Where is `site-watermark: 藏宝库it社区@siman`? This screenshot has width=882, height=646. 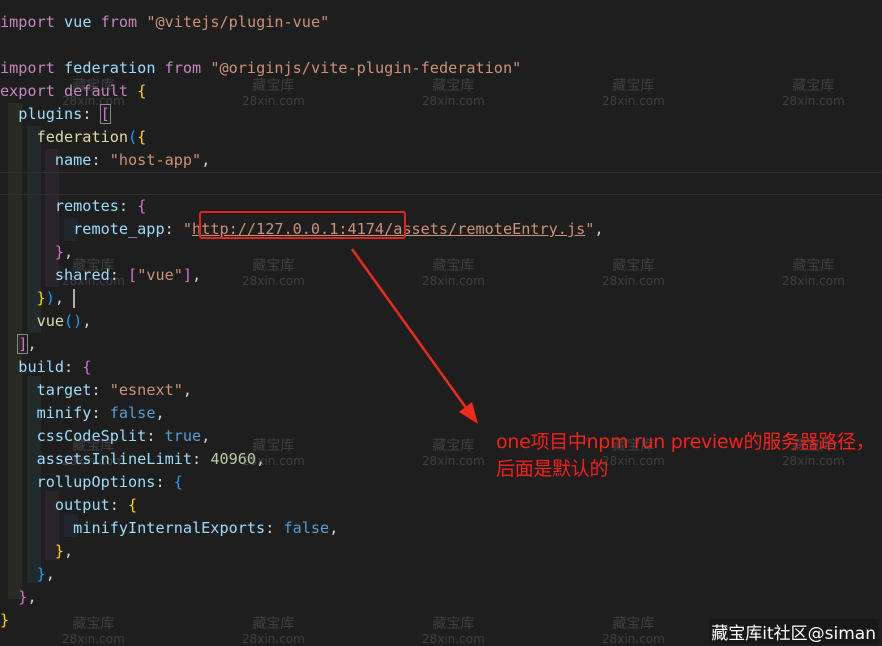 site-watermark: 藏宝库it社区@siman is located at coordinates (793, 631).